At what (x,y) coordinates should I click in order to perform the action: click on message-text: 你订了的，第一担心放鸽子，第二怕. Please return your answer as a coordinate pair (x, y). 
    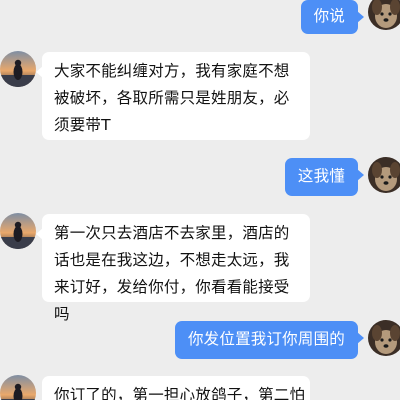
    Looking at the image, I should click on (180, 393).